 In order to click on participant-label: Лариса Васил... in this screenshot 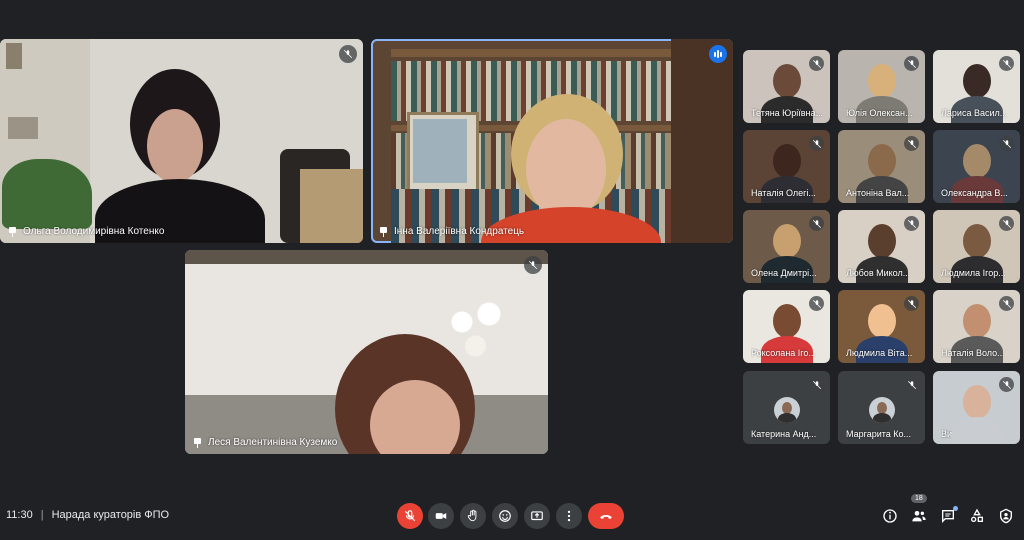, I will do `click(974, 113)`.